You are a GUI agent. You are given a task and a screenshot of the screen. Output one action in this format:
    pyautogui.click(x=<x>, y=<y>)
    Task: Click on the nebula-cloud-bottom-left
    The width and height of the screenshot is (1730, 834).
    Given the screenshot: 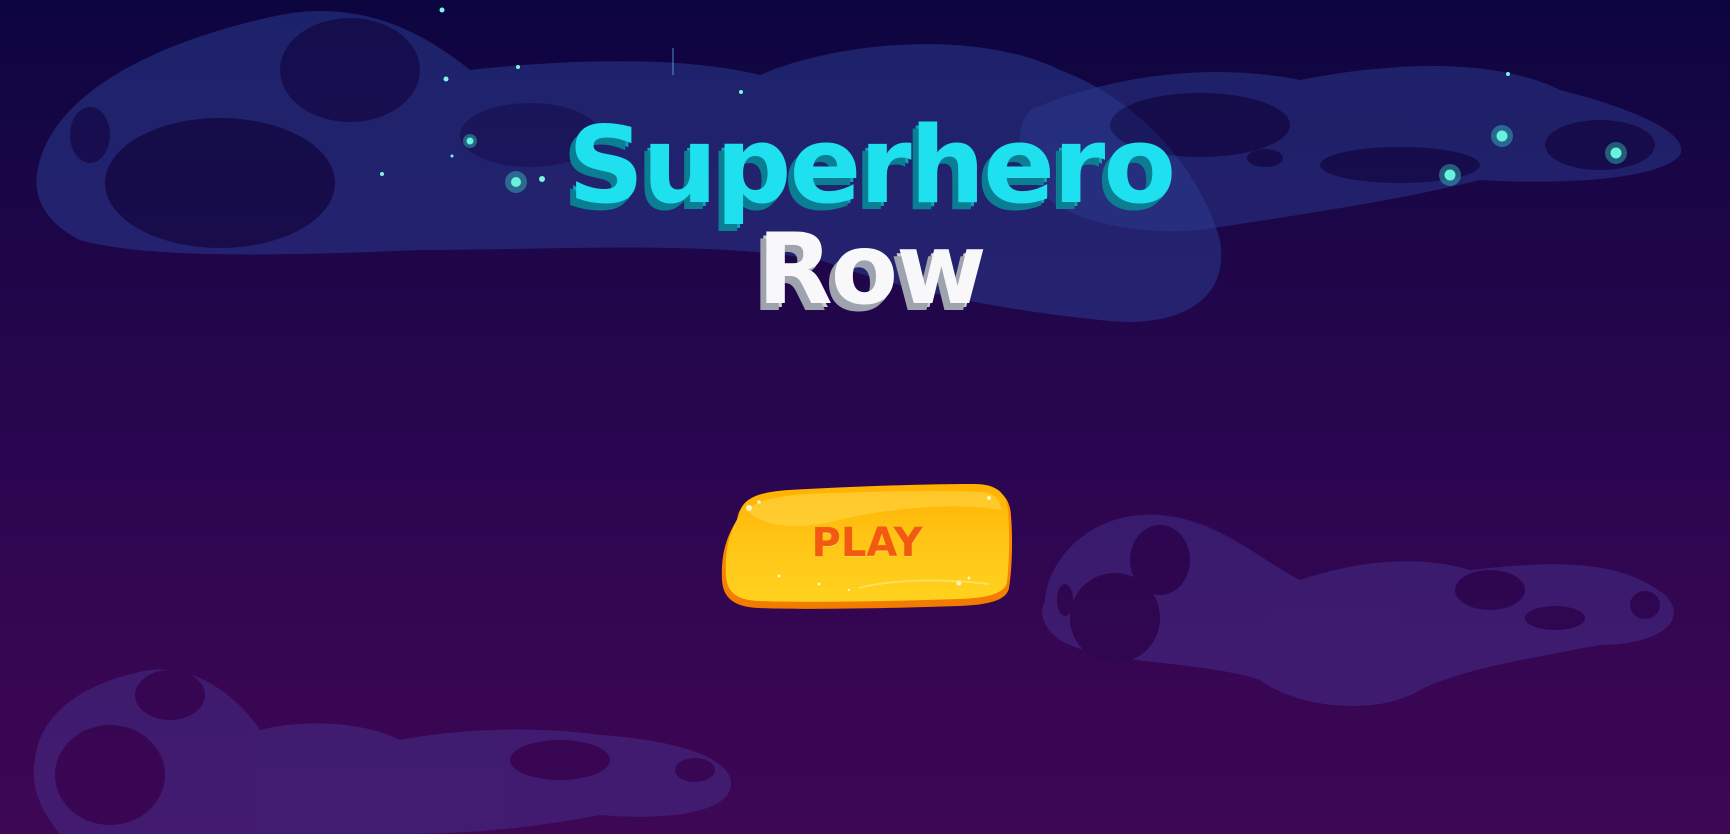 What is the action you would take?
    pyautogui.click(x=382, y=751)
    